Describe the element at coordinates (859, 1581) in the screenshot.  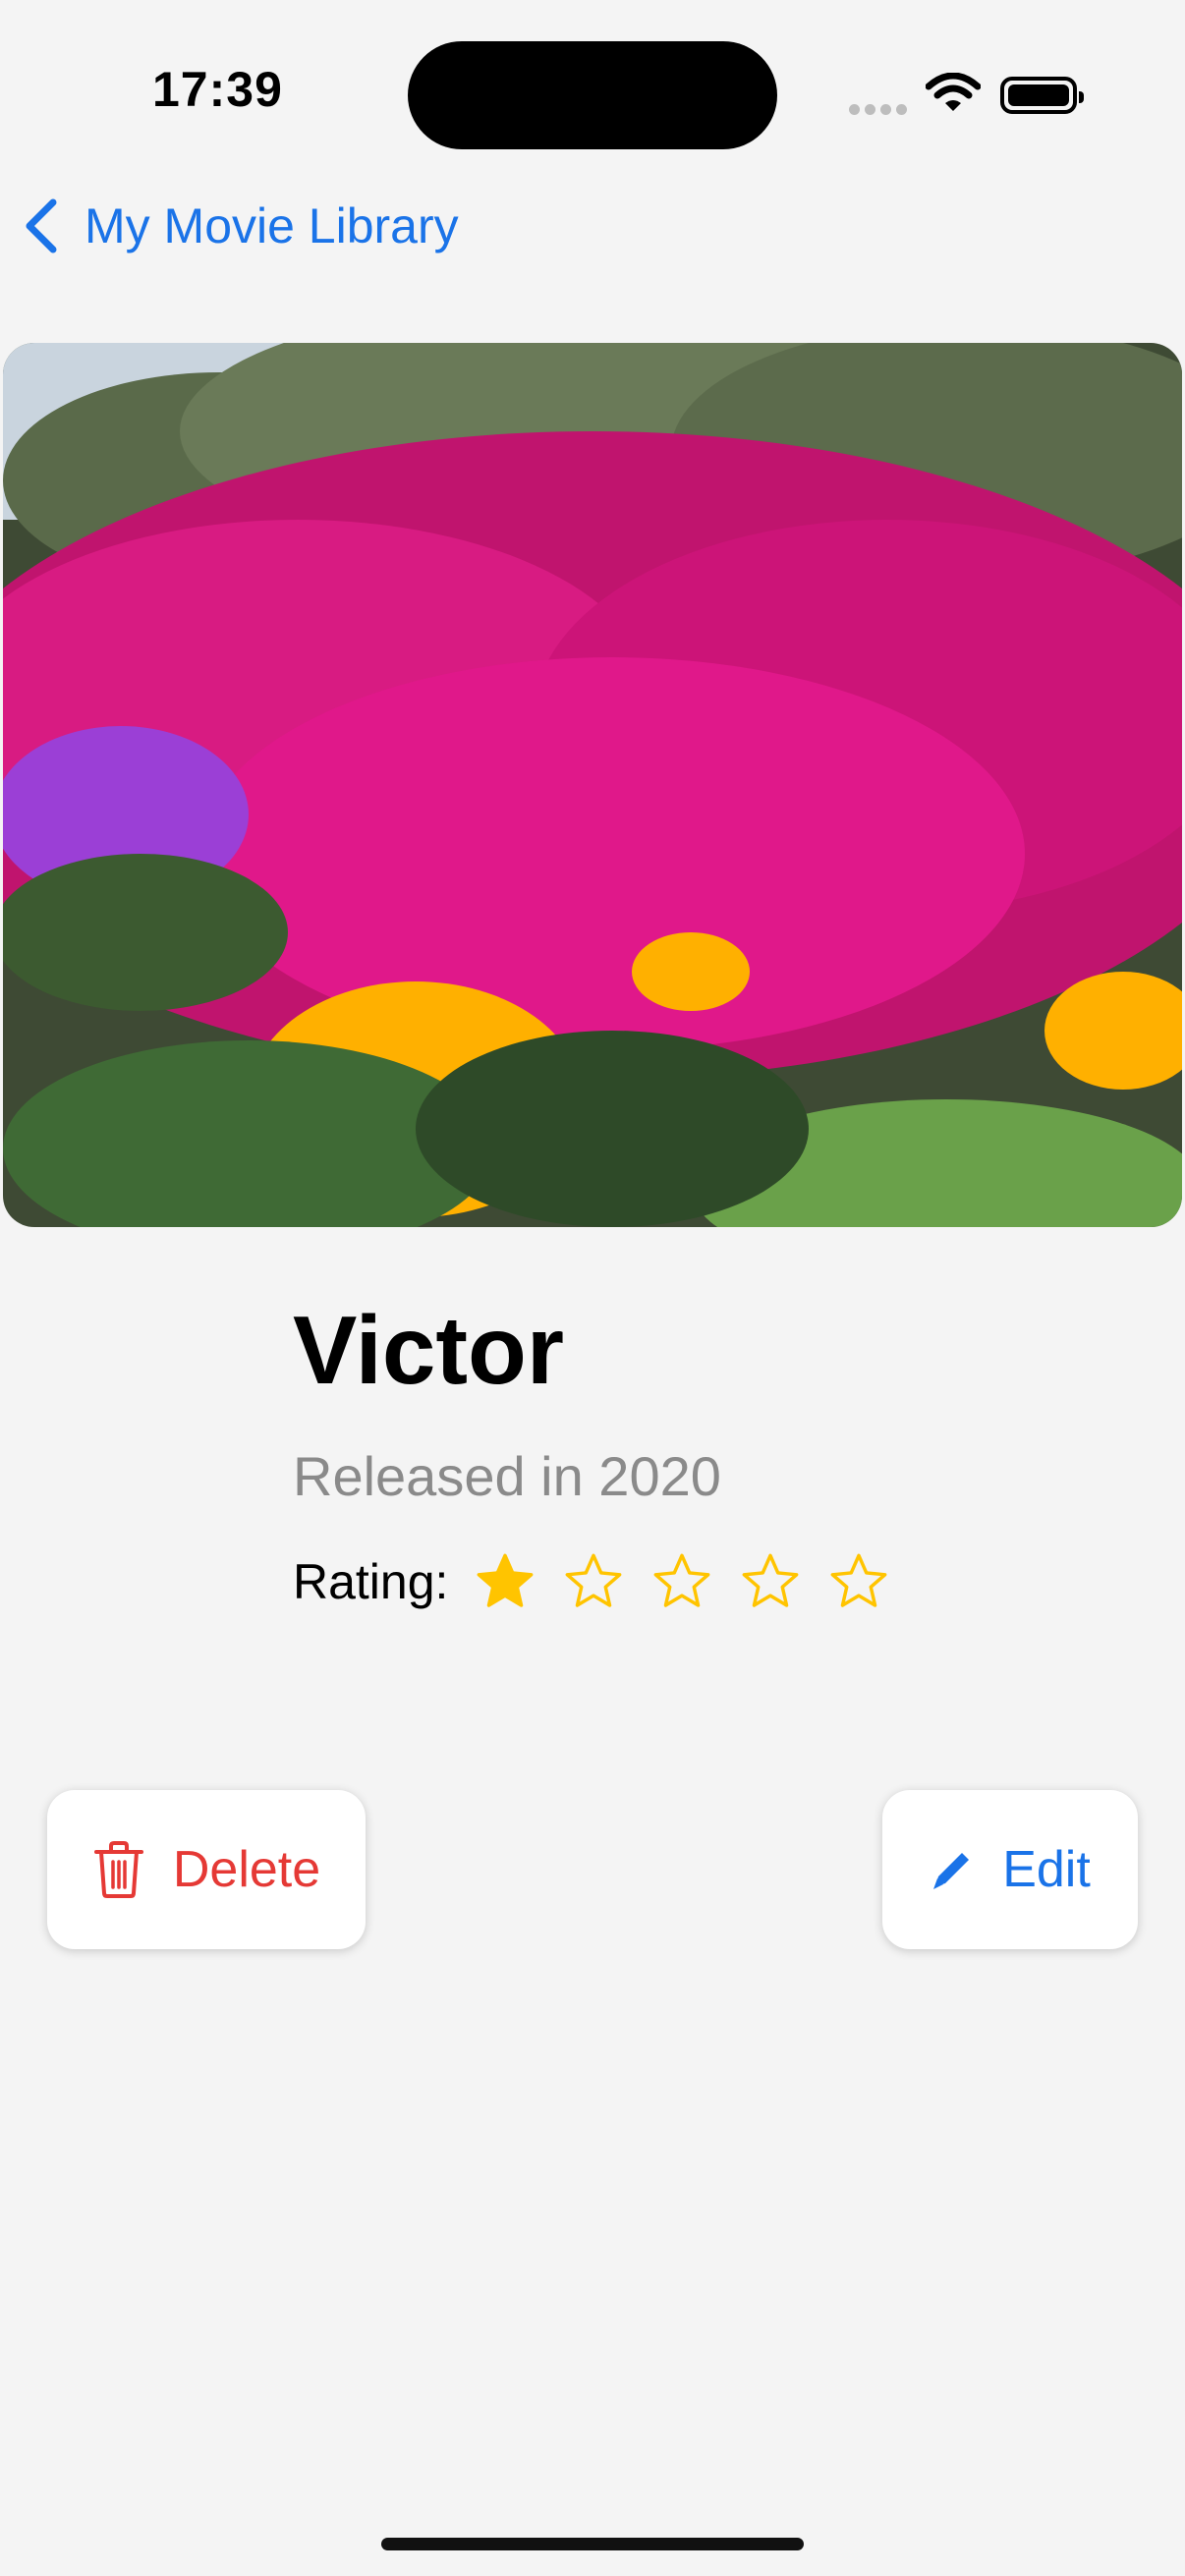
I see `star-5-icon` at that location.